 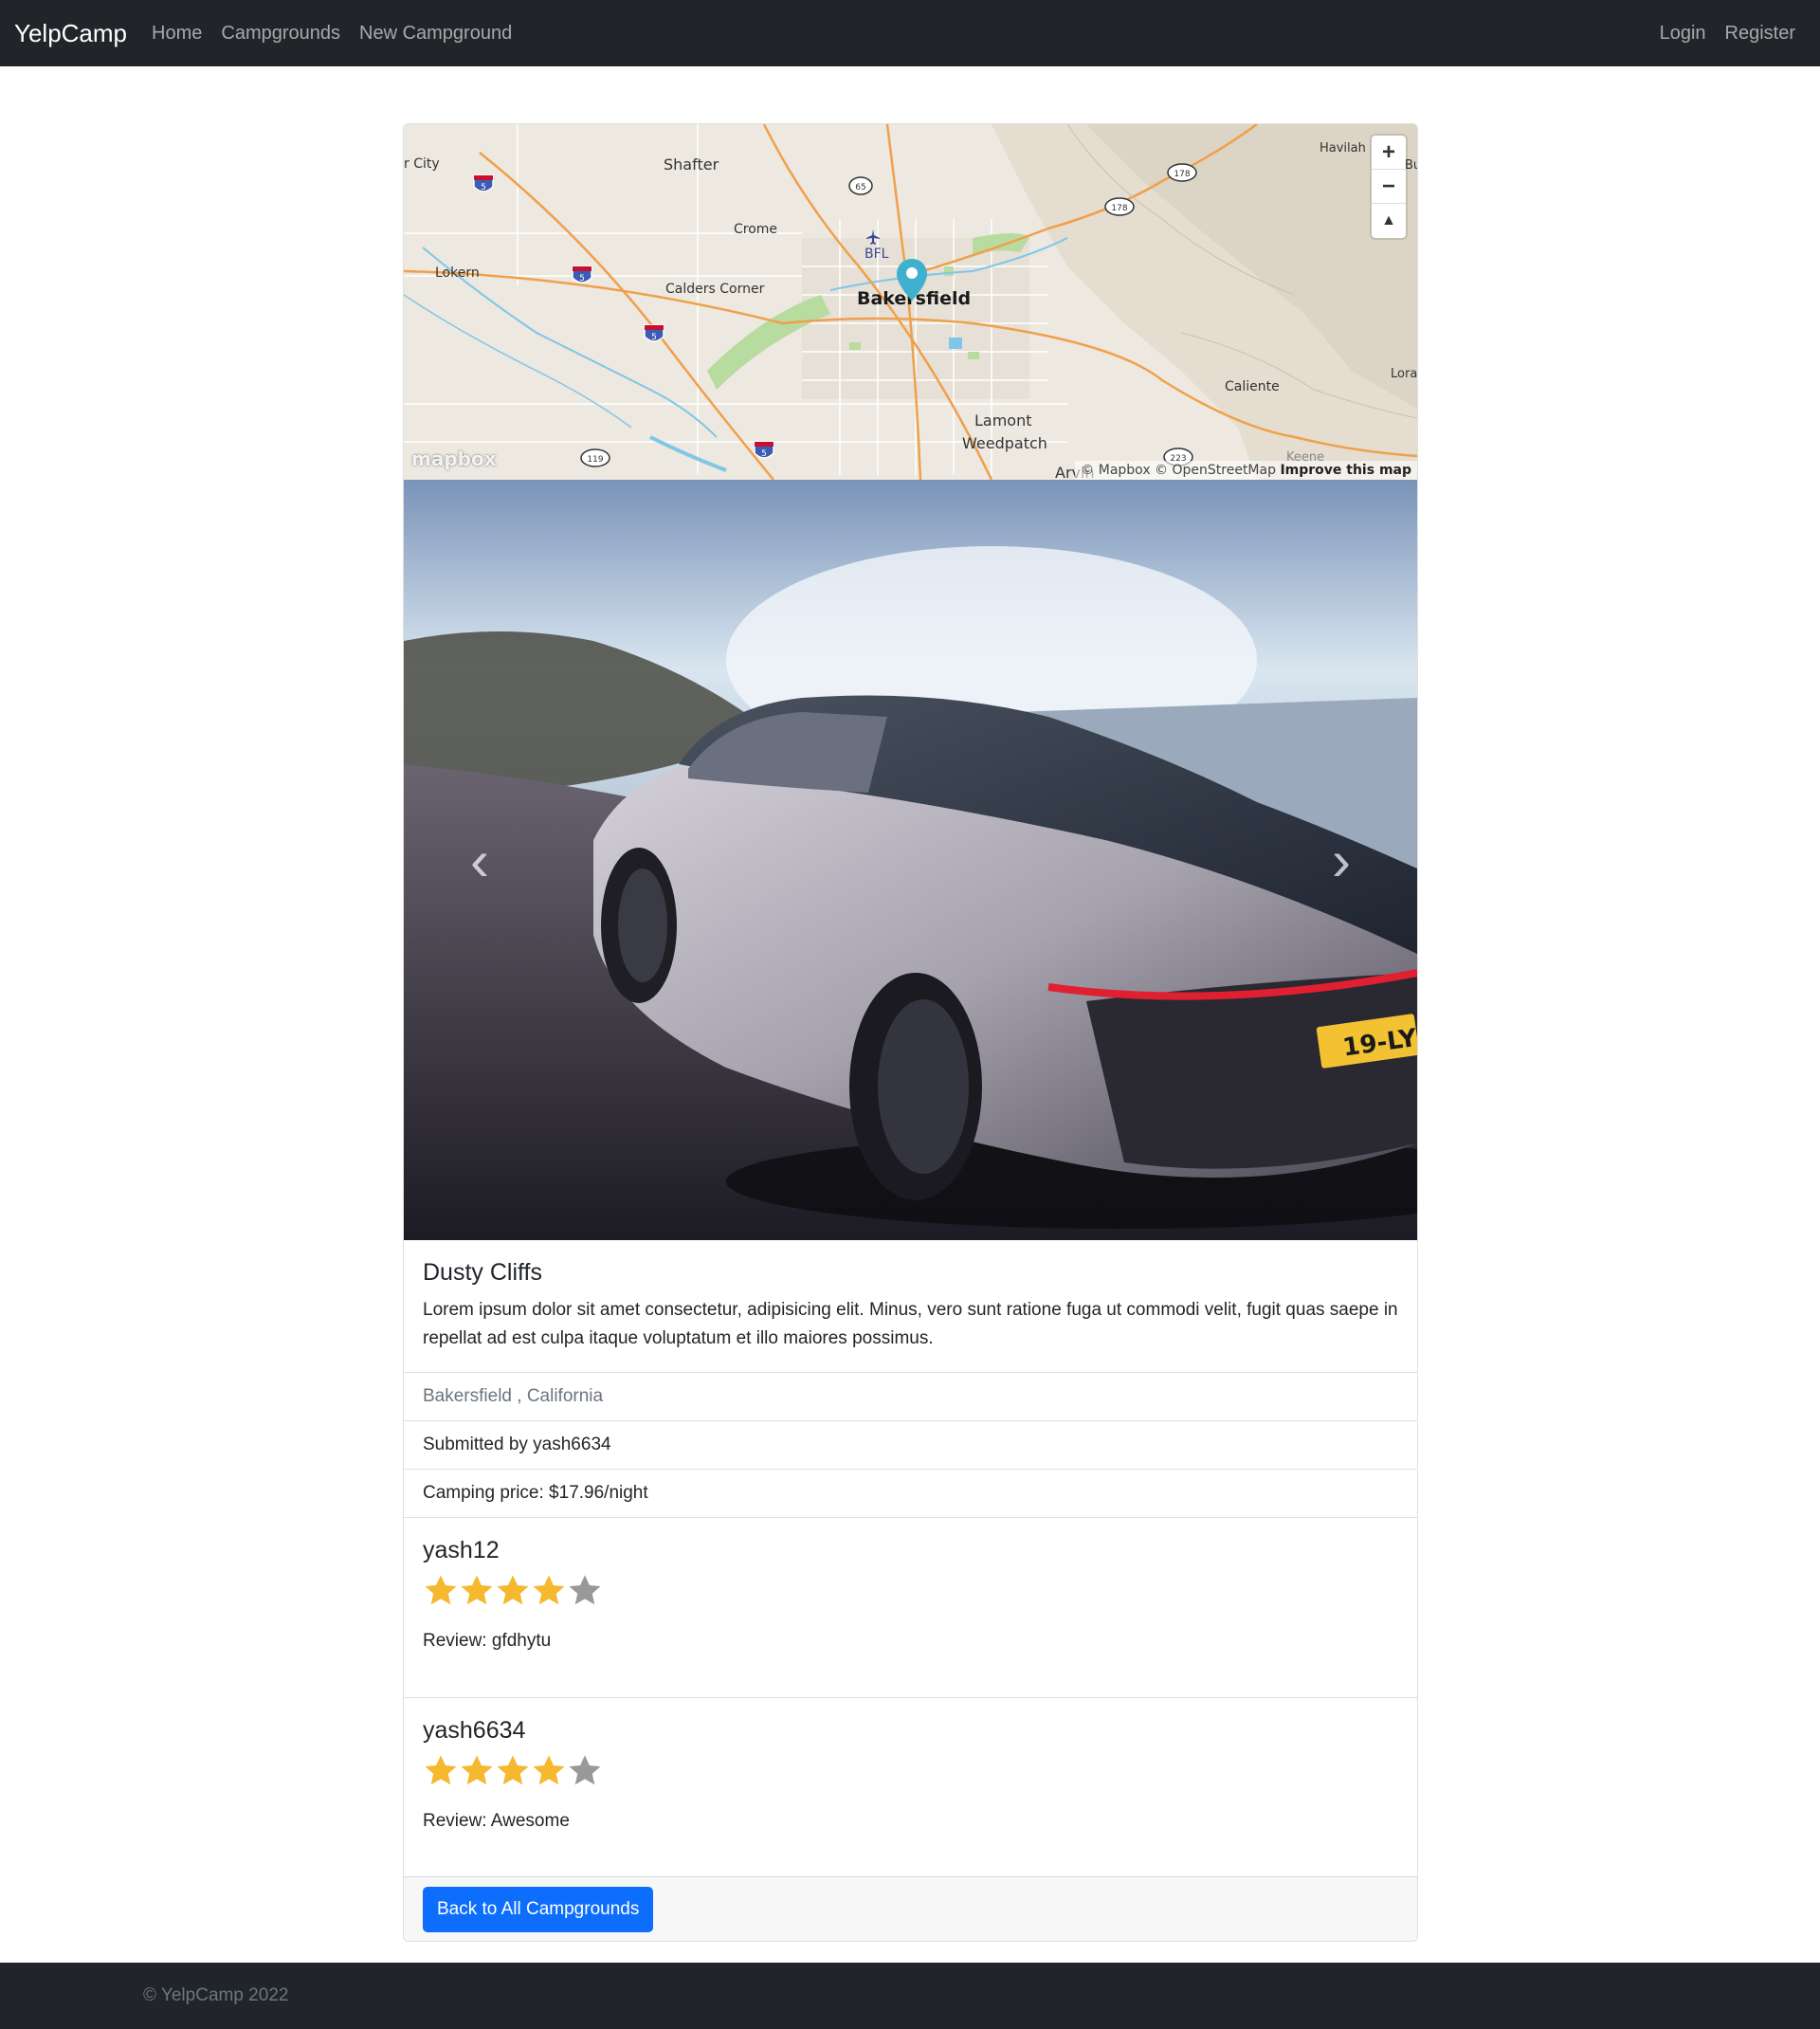 What do you see at coordinates (280, 34) in the screenshot?
I see `nav-campgrounds-link: Campgrounds` at bounding box center [280, 34].